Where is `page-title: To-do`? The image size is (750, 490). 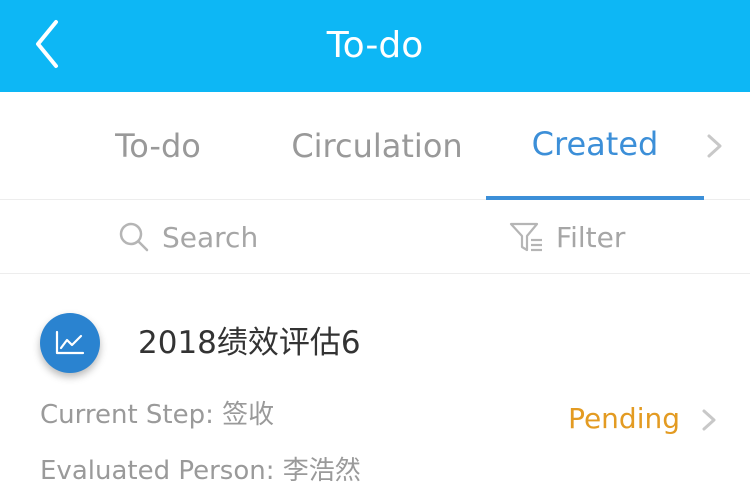
page-title: To-do is located at coordinates (375, 45).